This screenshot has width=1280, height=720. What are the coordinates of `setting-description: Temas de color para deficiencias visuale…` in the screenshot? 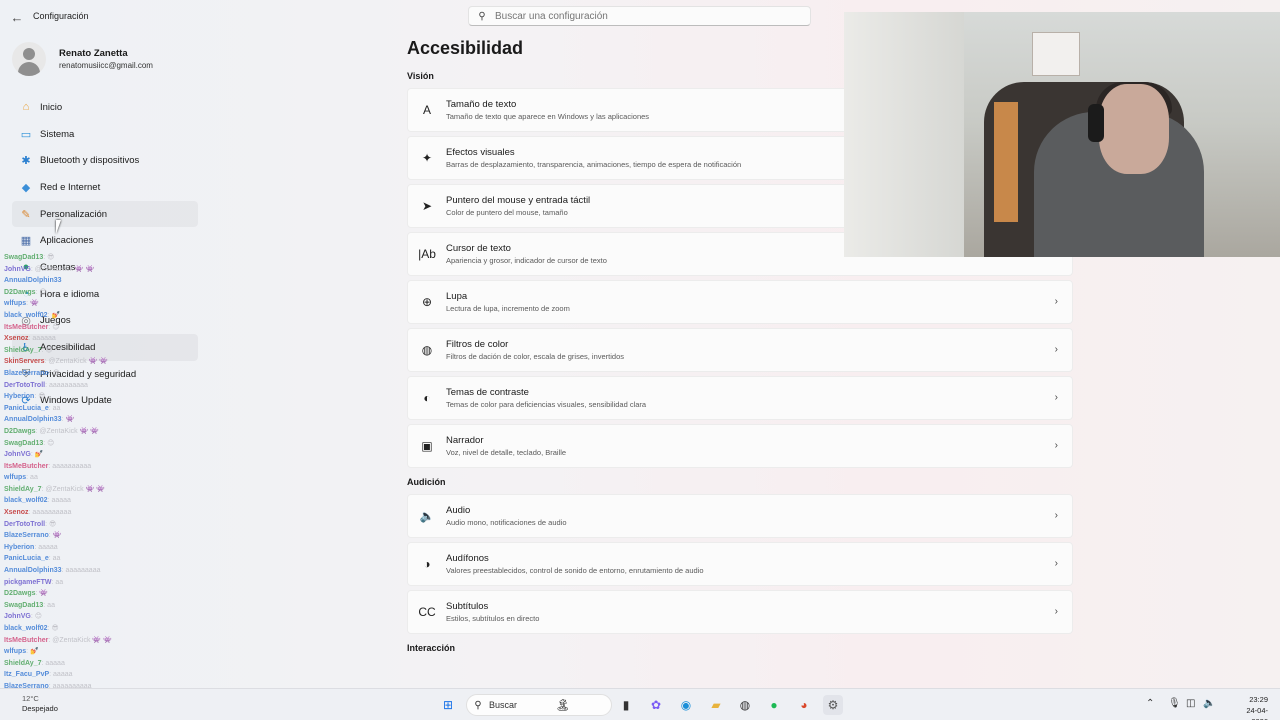 It's located at (546, 404).